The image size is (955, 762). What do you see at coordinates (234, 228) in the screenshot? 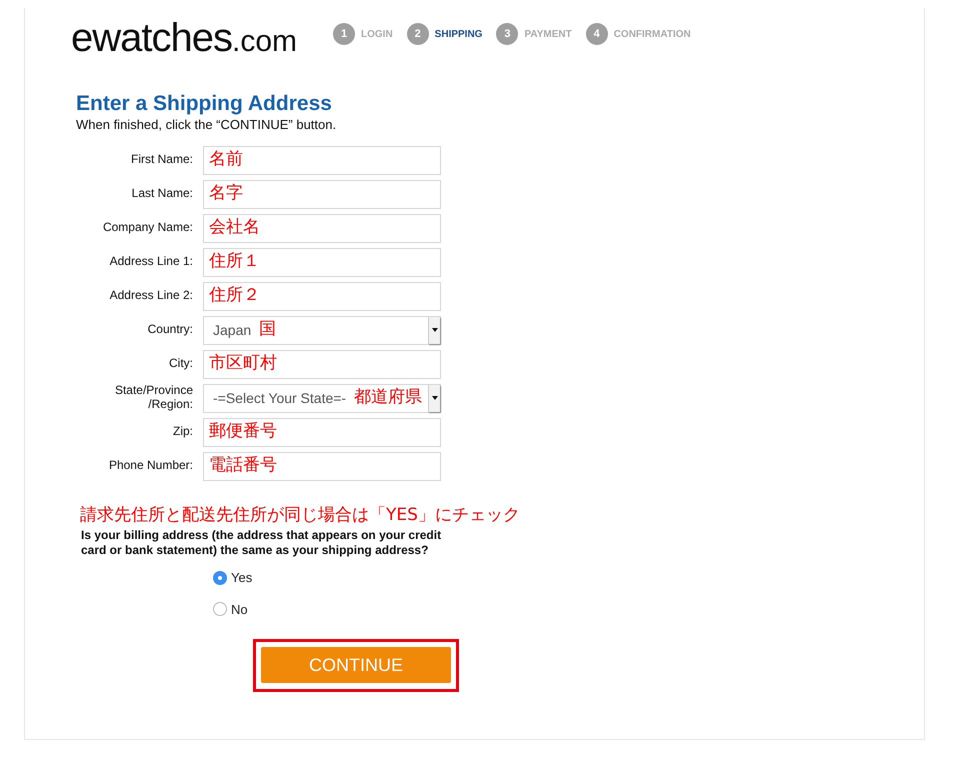
I see `annotation-text: 会社名` at bounding box center [234, 228].